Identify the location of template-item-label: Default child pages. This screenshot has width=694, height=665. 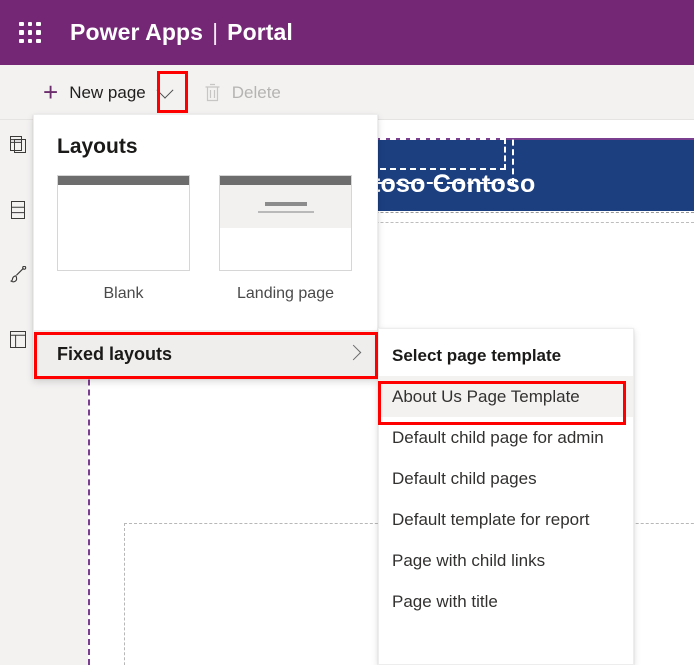
(464, 478).